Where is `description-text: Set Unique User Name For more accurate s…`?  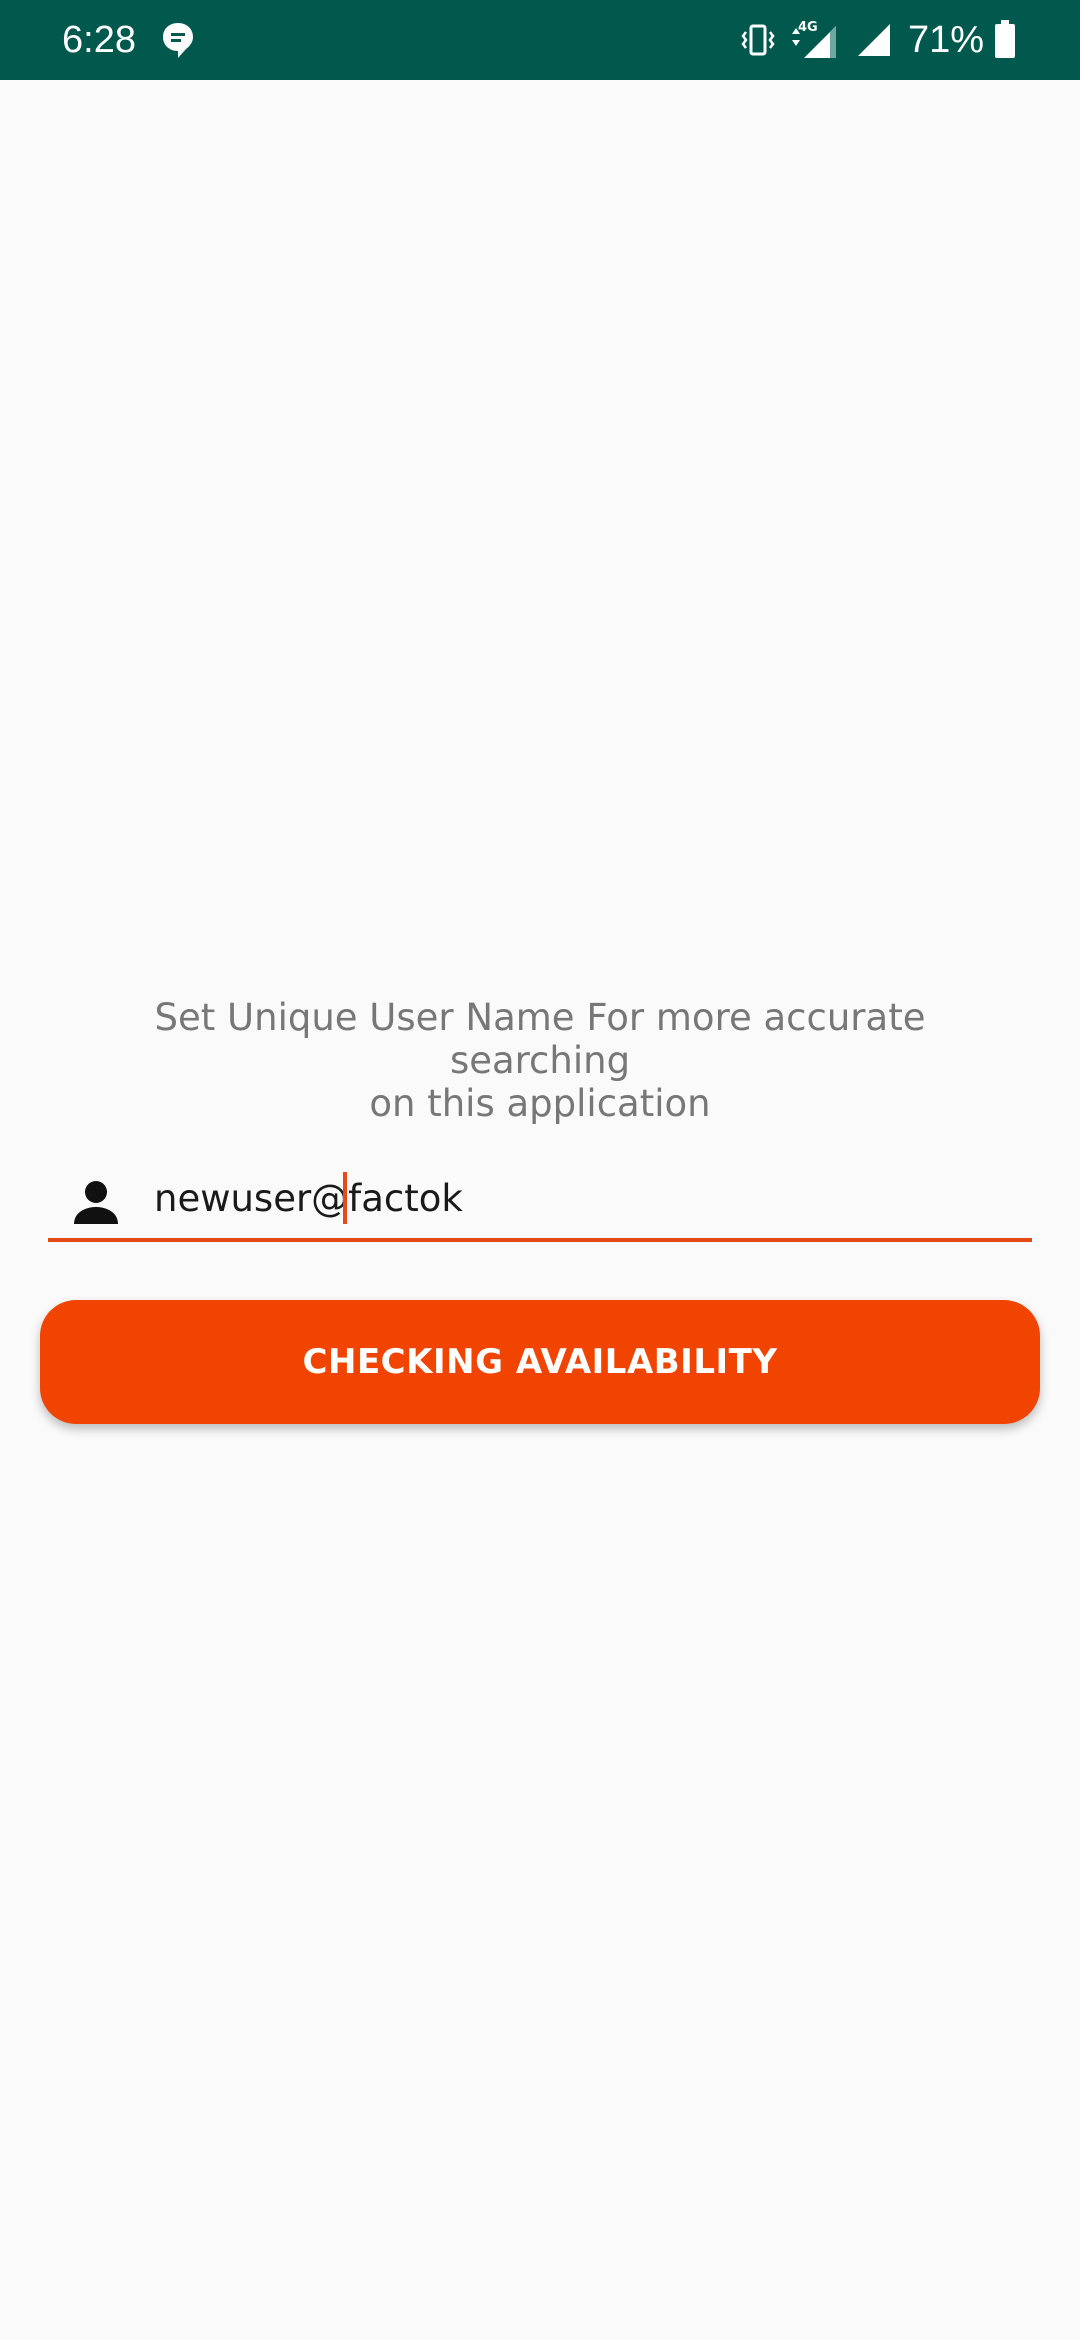 description-text: Set Unique User Name For more accurate s… is located at coordinates (540, 1060).